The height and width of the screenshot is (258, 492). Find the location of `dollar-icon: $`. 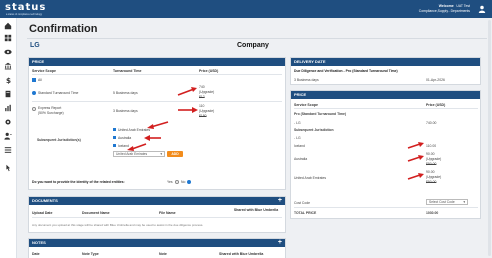

dollar-icon: $ is located at coordinates (8, 80).